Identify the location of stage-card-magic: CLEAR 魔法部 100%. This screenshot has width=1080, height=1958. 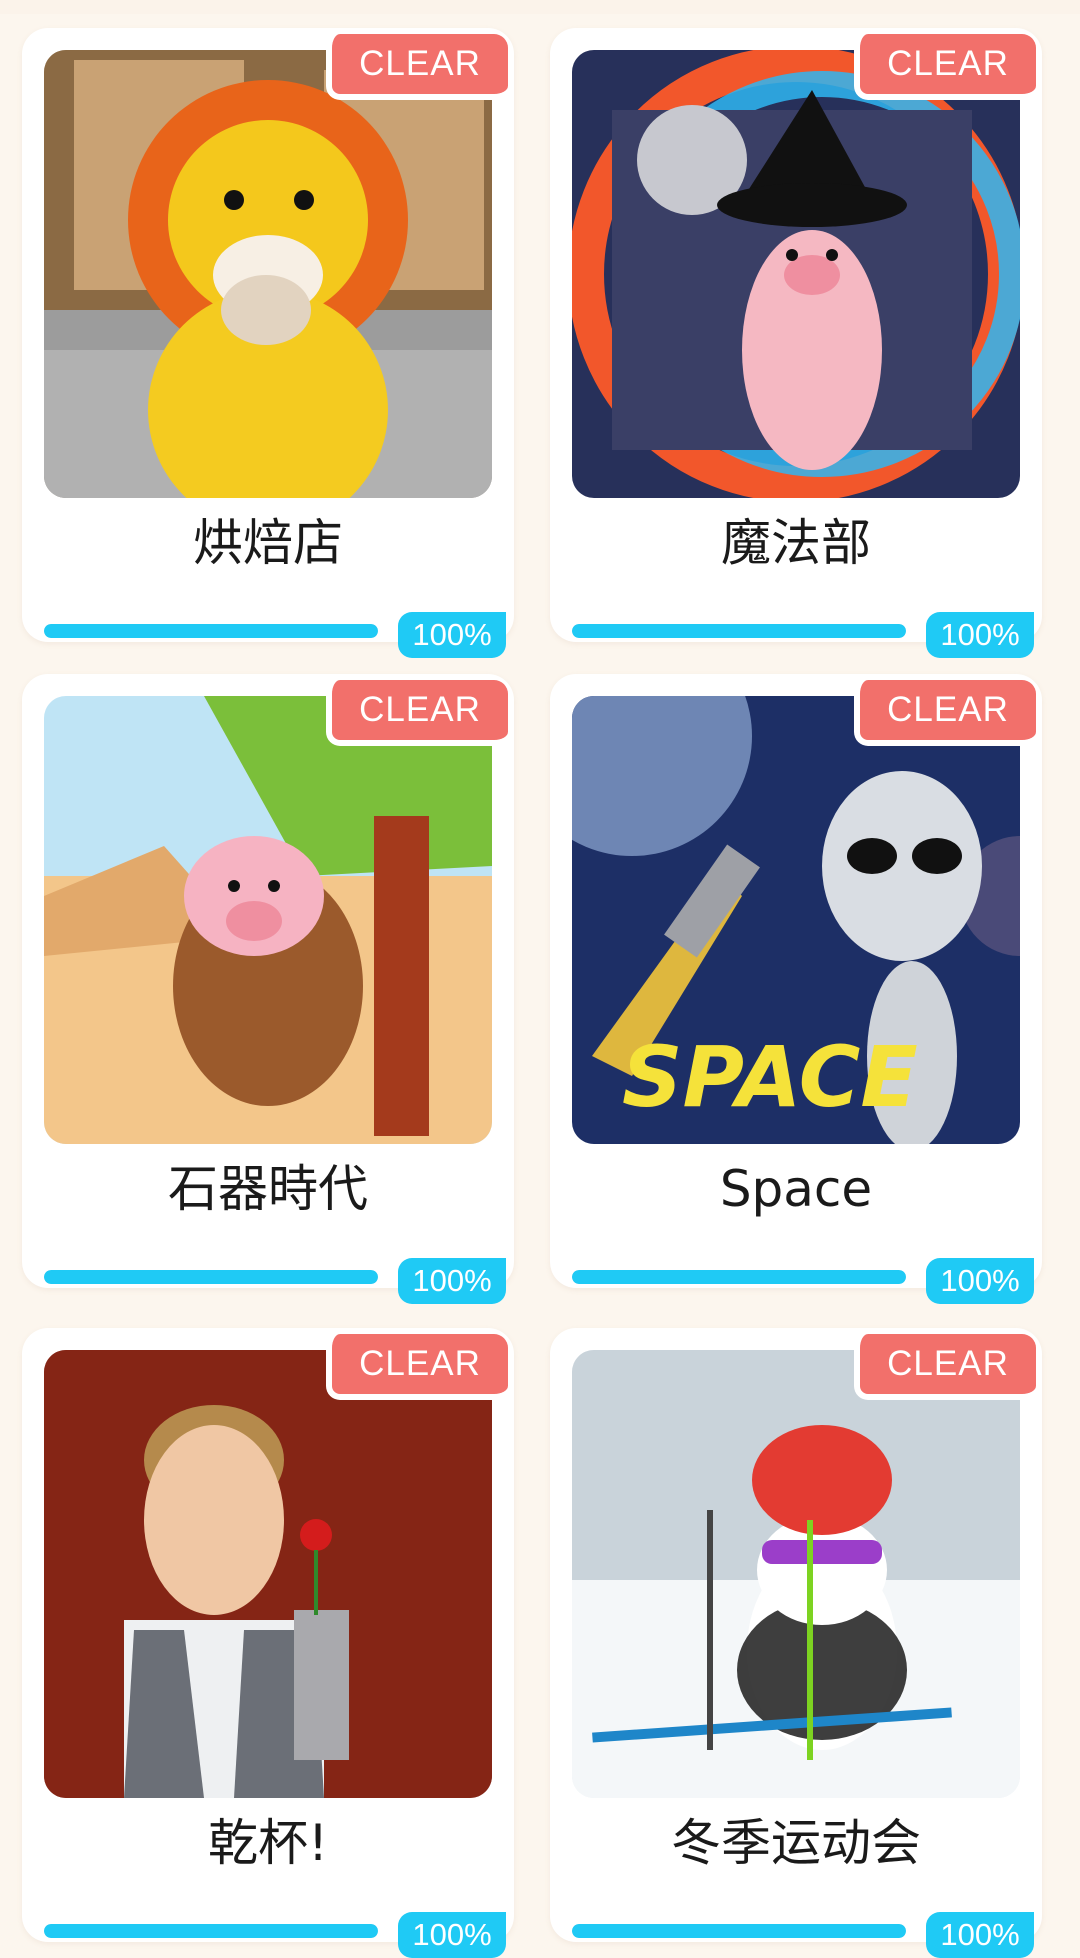
(796, 343).